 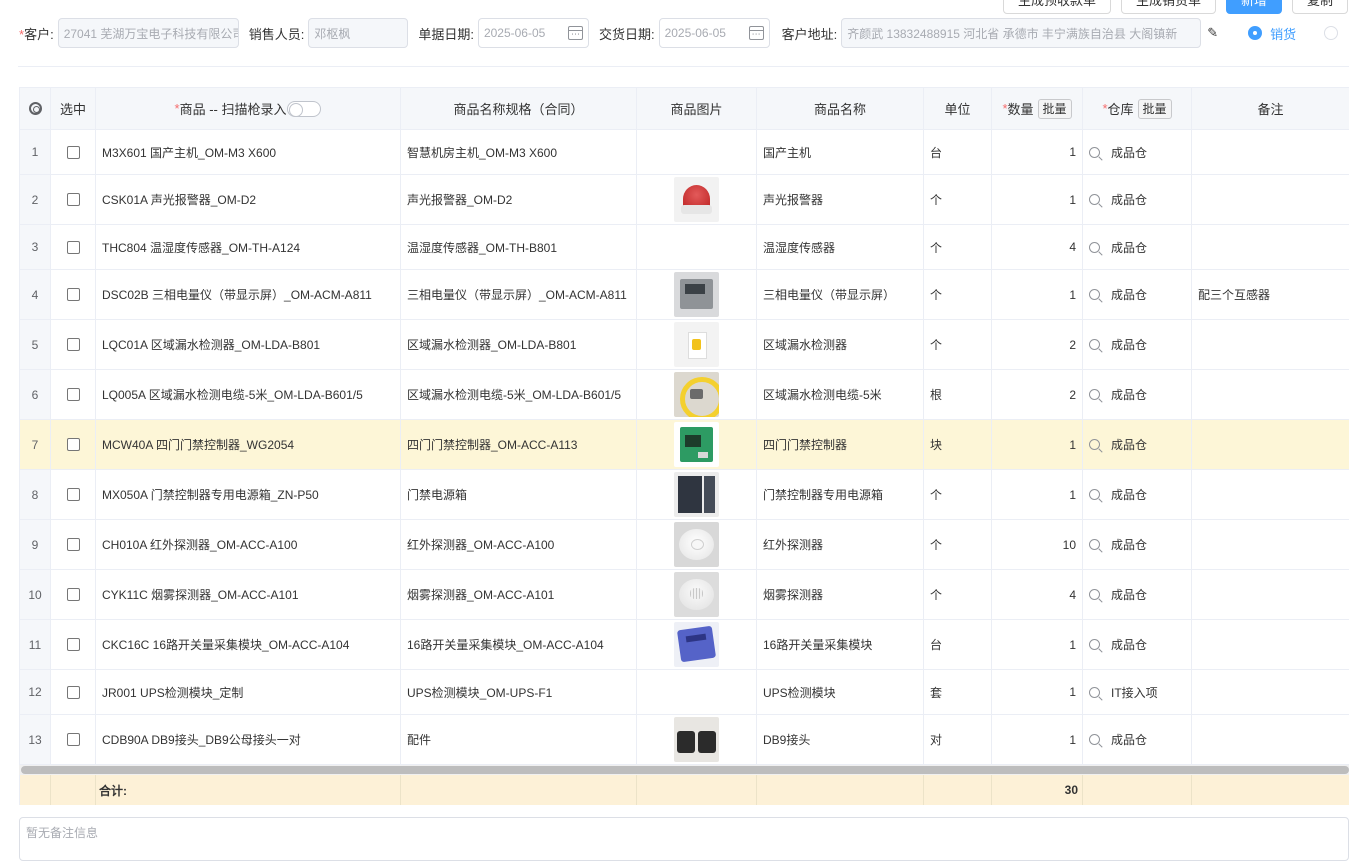 I want to click on spec-cell: 区域漏水检测电缆-5米_OM-LDA-B601/5, so click(x=519, y=394).